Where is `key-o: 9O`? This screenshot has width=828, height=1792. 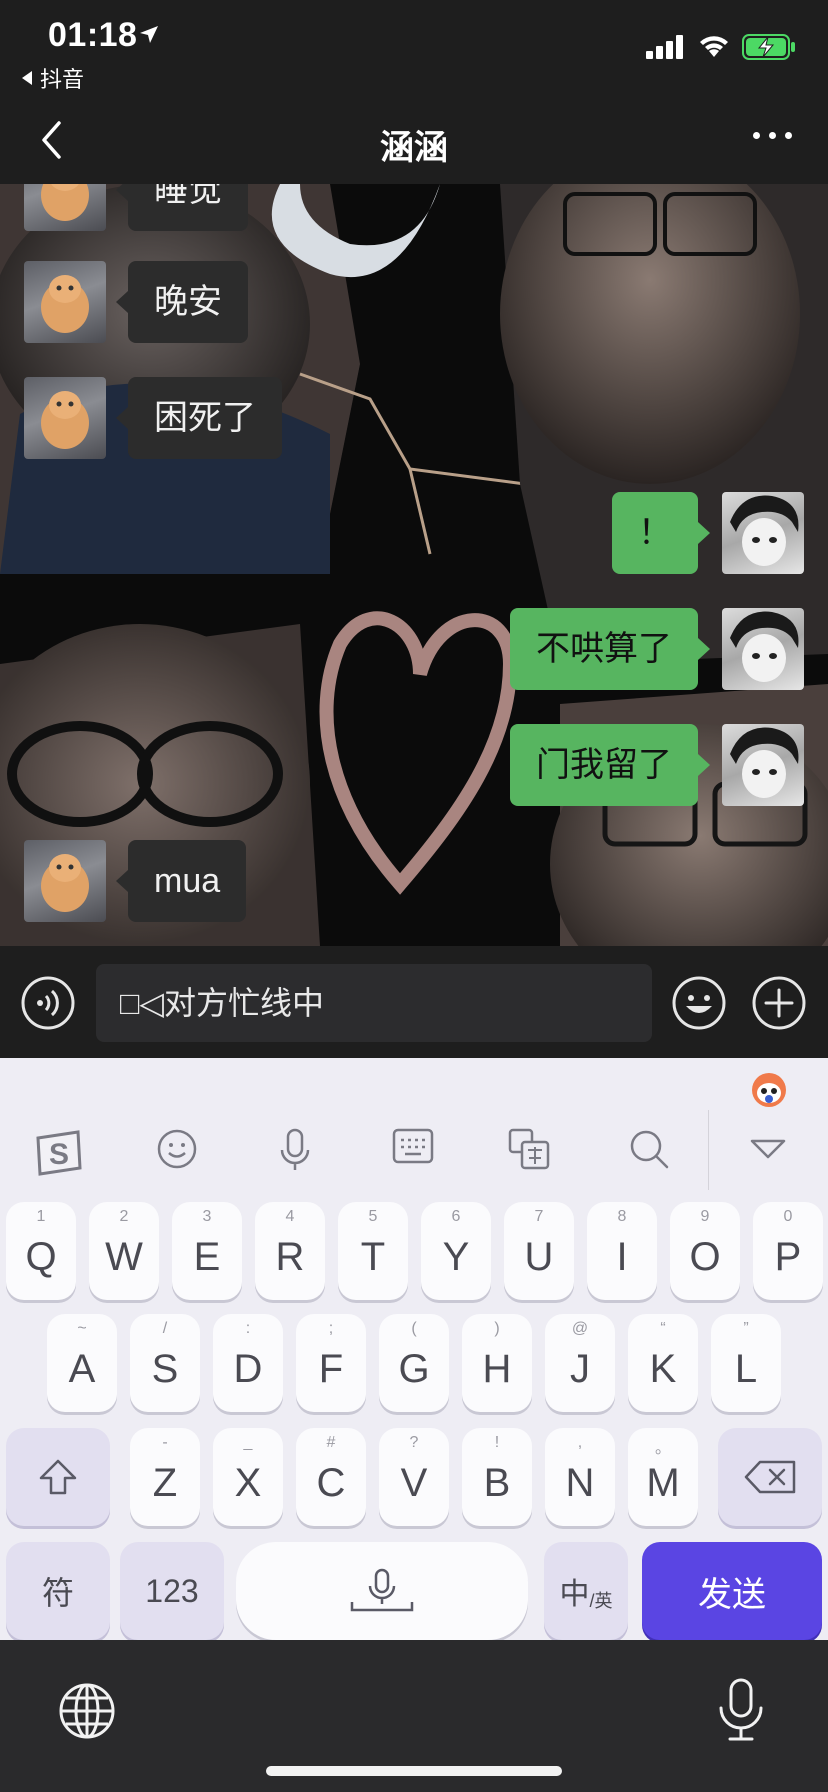
key-o: 9O is located at coordinates (705, 1251).